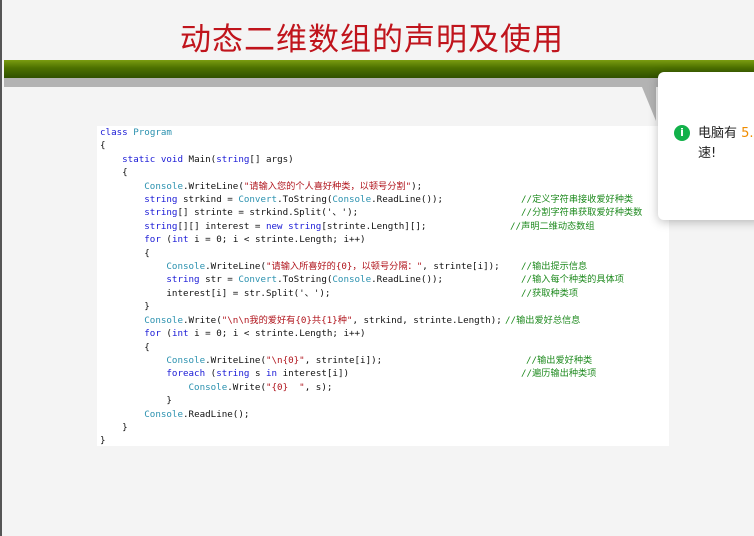 The image size is (754, 536). I want to click on code-text: interest[i]), so click(313, 374).